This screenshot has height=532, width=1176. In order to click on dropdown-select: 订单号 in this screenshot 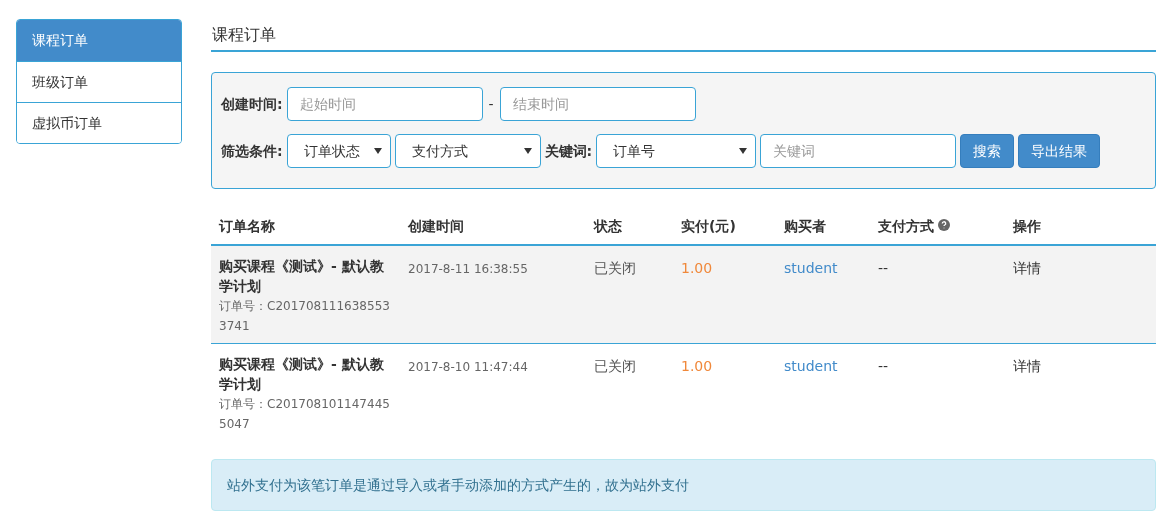, I will do `click(676, 151)`.